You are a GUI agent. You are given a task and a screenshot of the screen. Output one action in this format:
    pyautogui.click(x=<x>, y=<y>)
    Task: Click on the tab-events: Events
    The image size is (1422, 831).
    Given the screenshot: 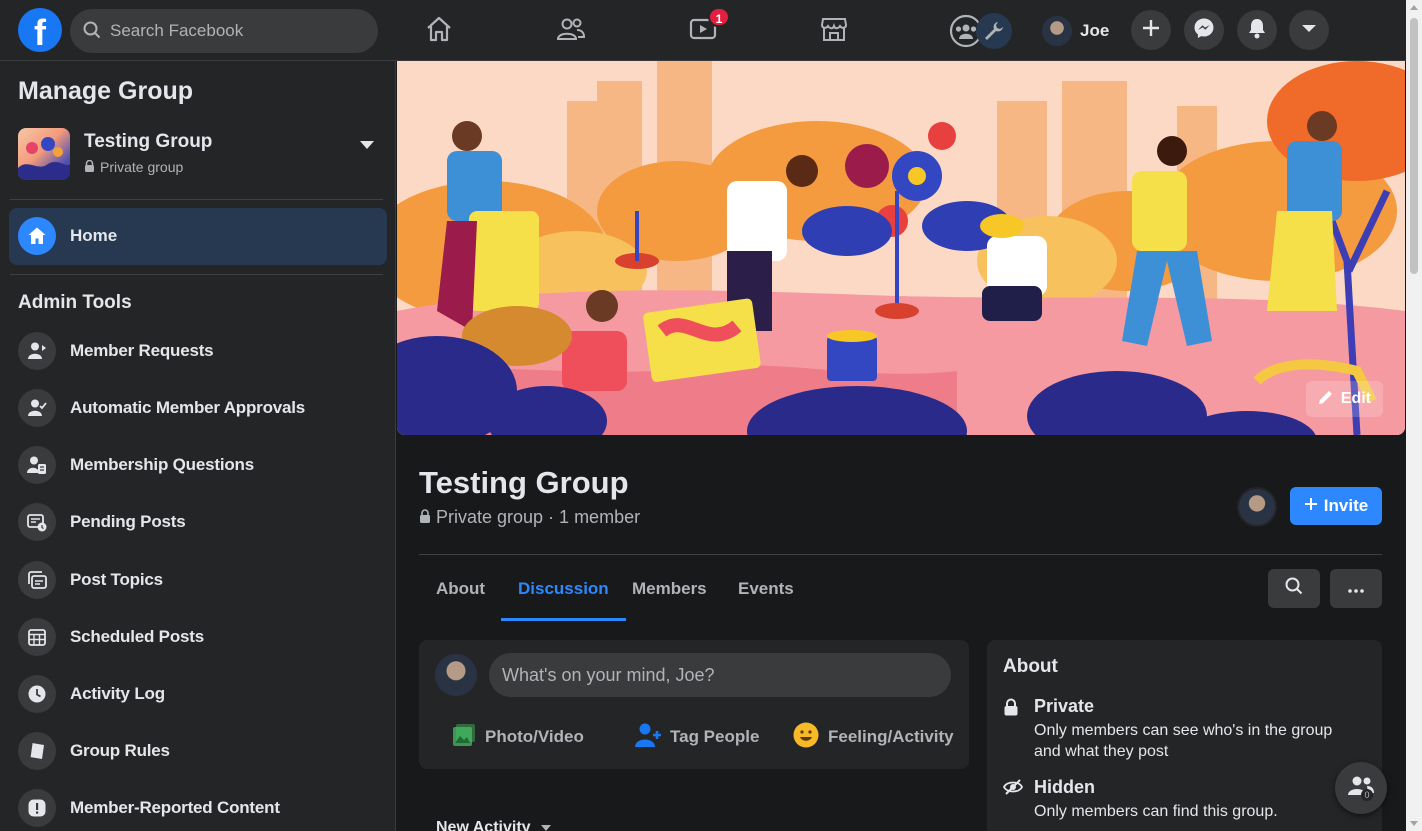 What is the action you would take?
    pyautogui.click(x=766, y=595)
    